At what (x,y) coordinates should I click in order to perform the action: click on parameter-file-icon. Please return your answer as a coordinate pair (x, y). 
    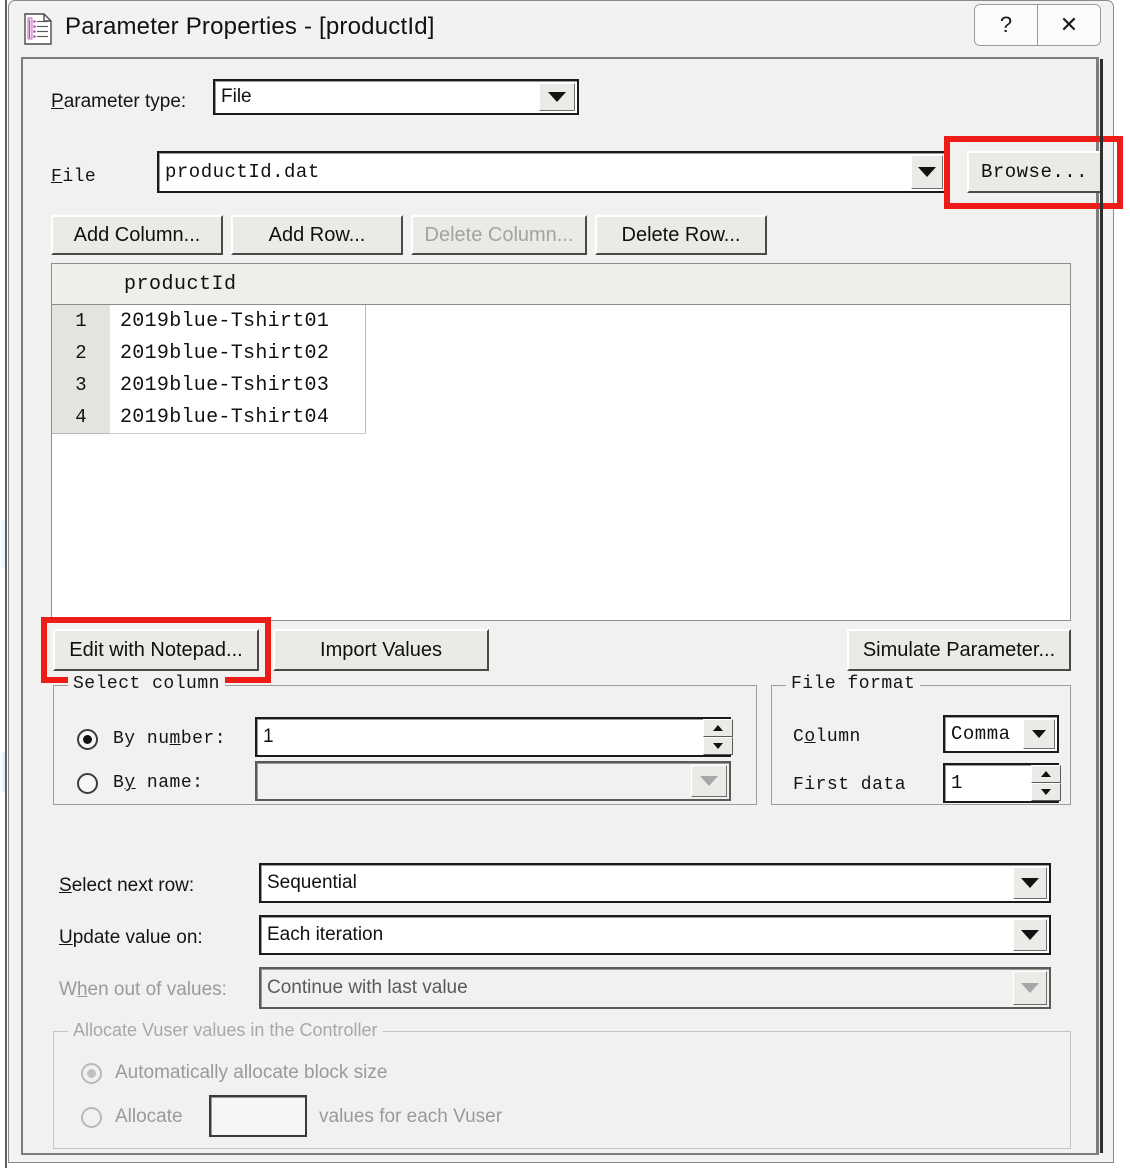
    Looking at the image, I should click on (38, 29).